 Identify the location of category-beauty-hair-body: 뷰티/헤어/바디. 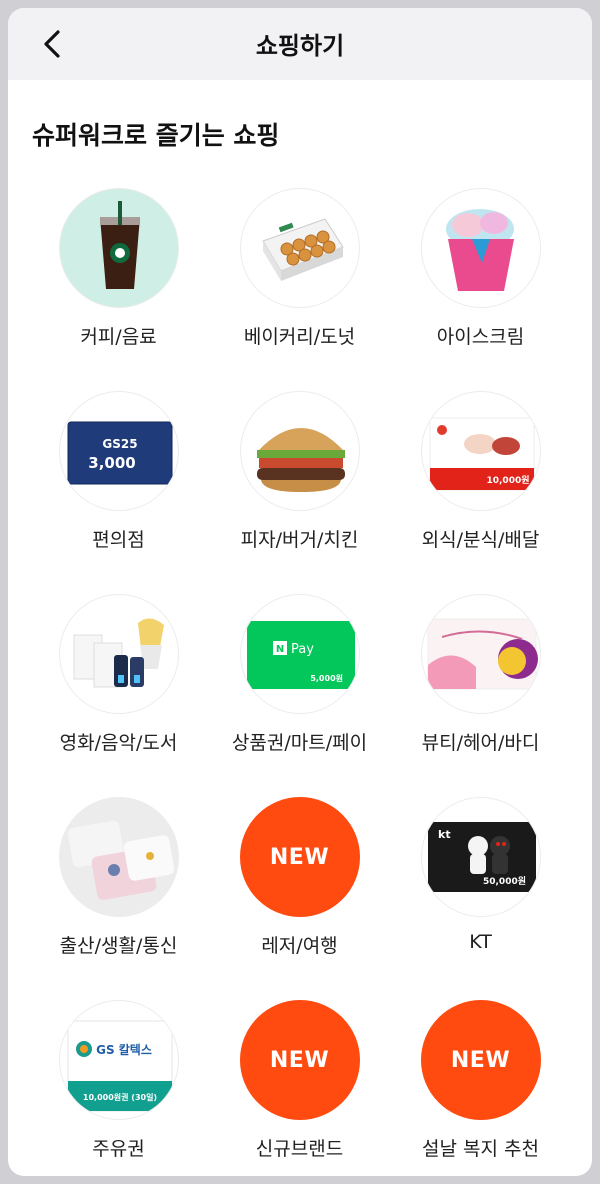
(480, 674).